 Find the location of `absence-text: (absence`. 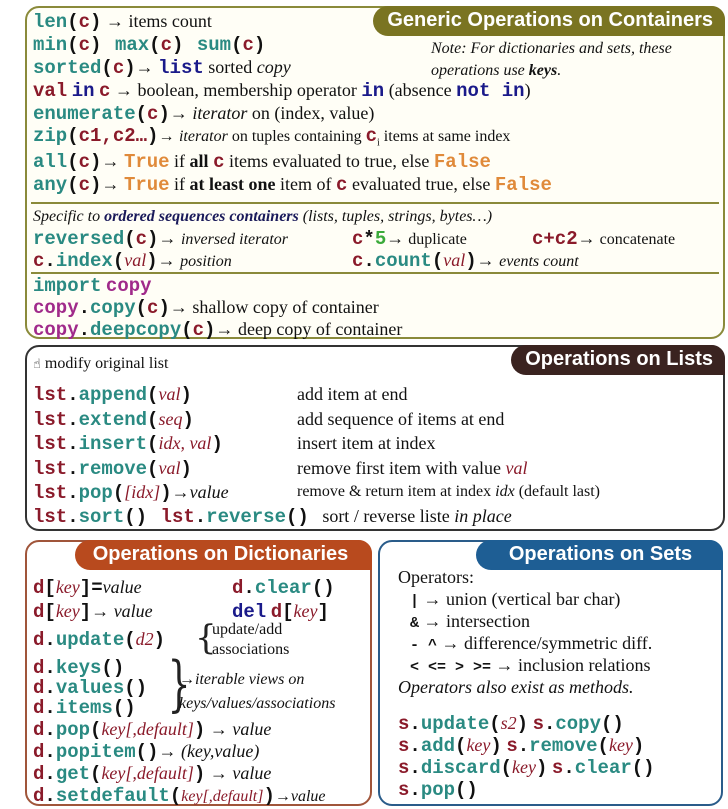

absence-text: (absence is located at coordinates (420, 90).